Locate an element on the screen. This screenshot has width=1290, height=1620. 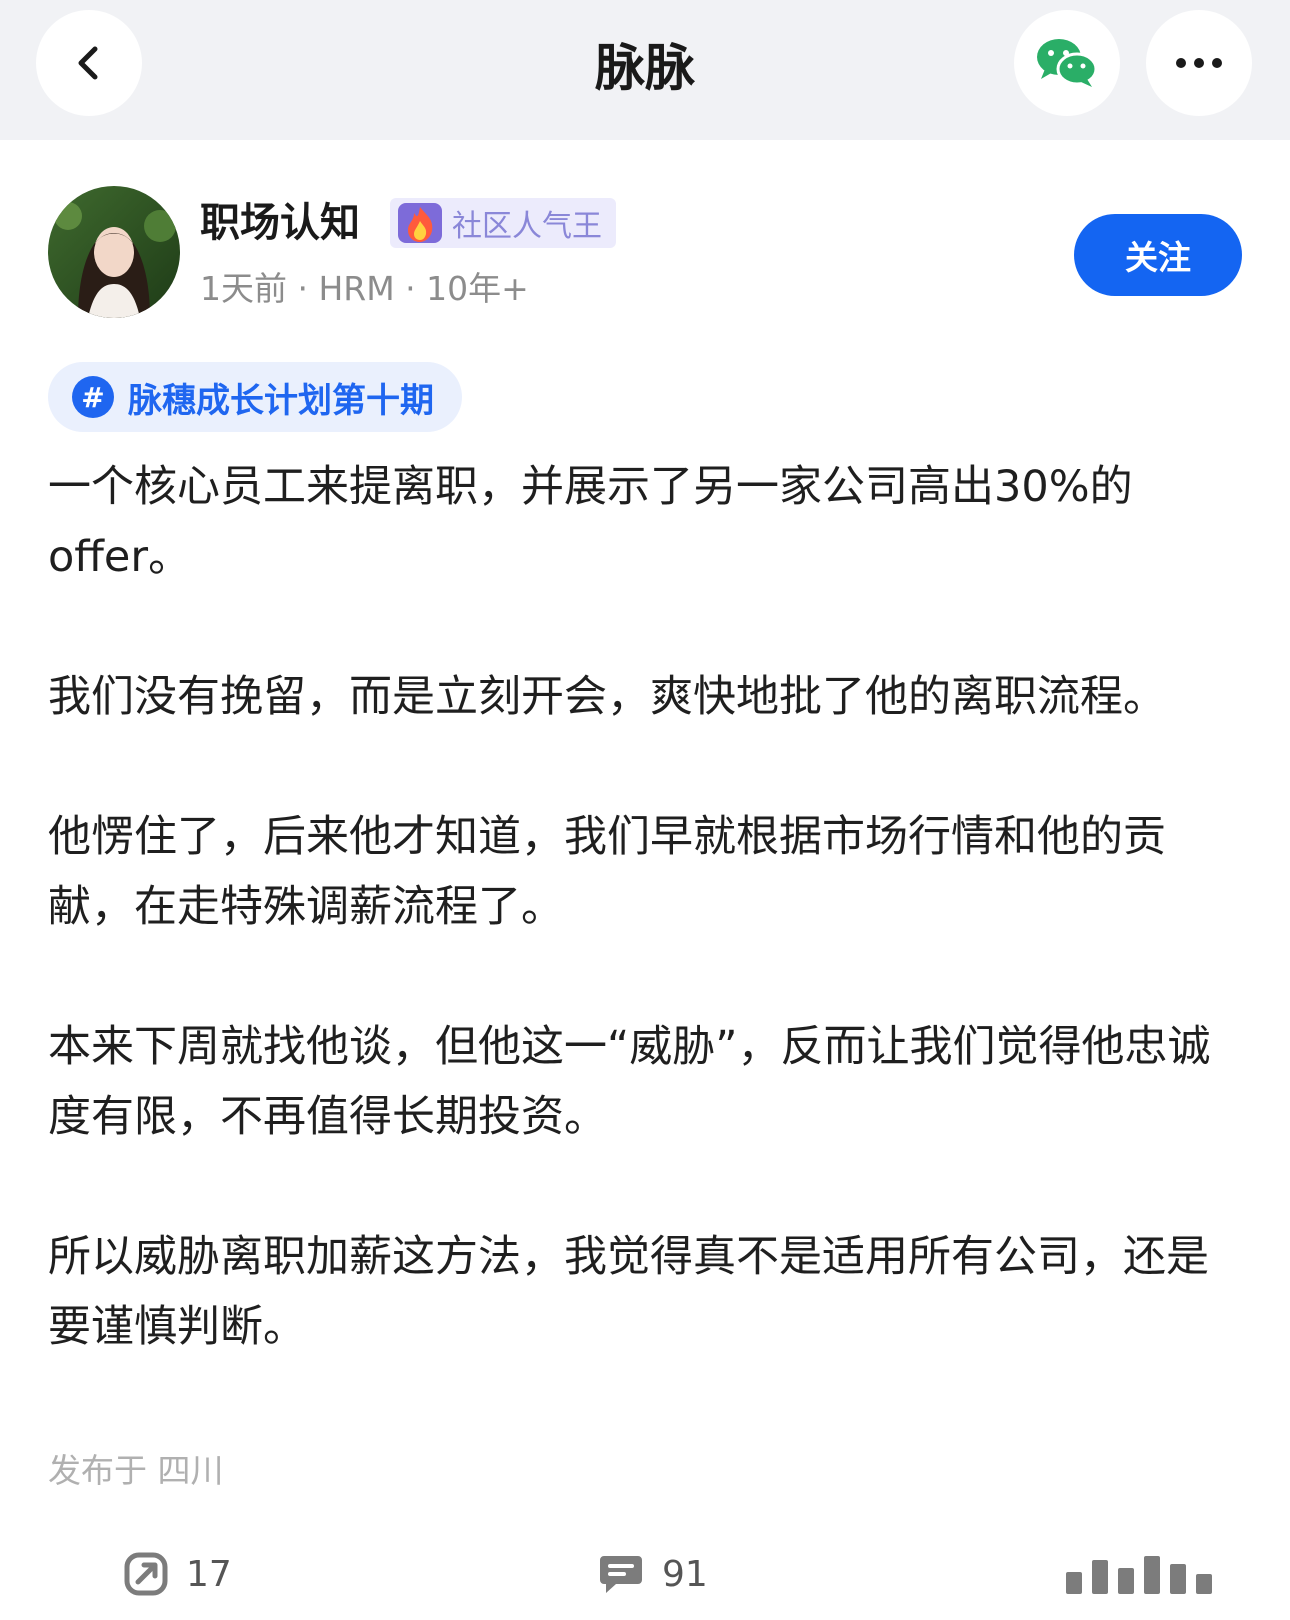
post-paragraph: 所以威胁离职加薪这方法，我觉得真不是适用所有公司，还是要谨慎判断。 is located at coordinates (628, 1292).